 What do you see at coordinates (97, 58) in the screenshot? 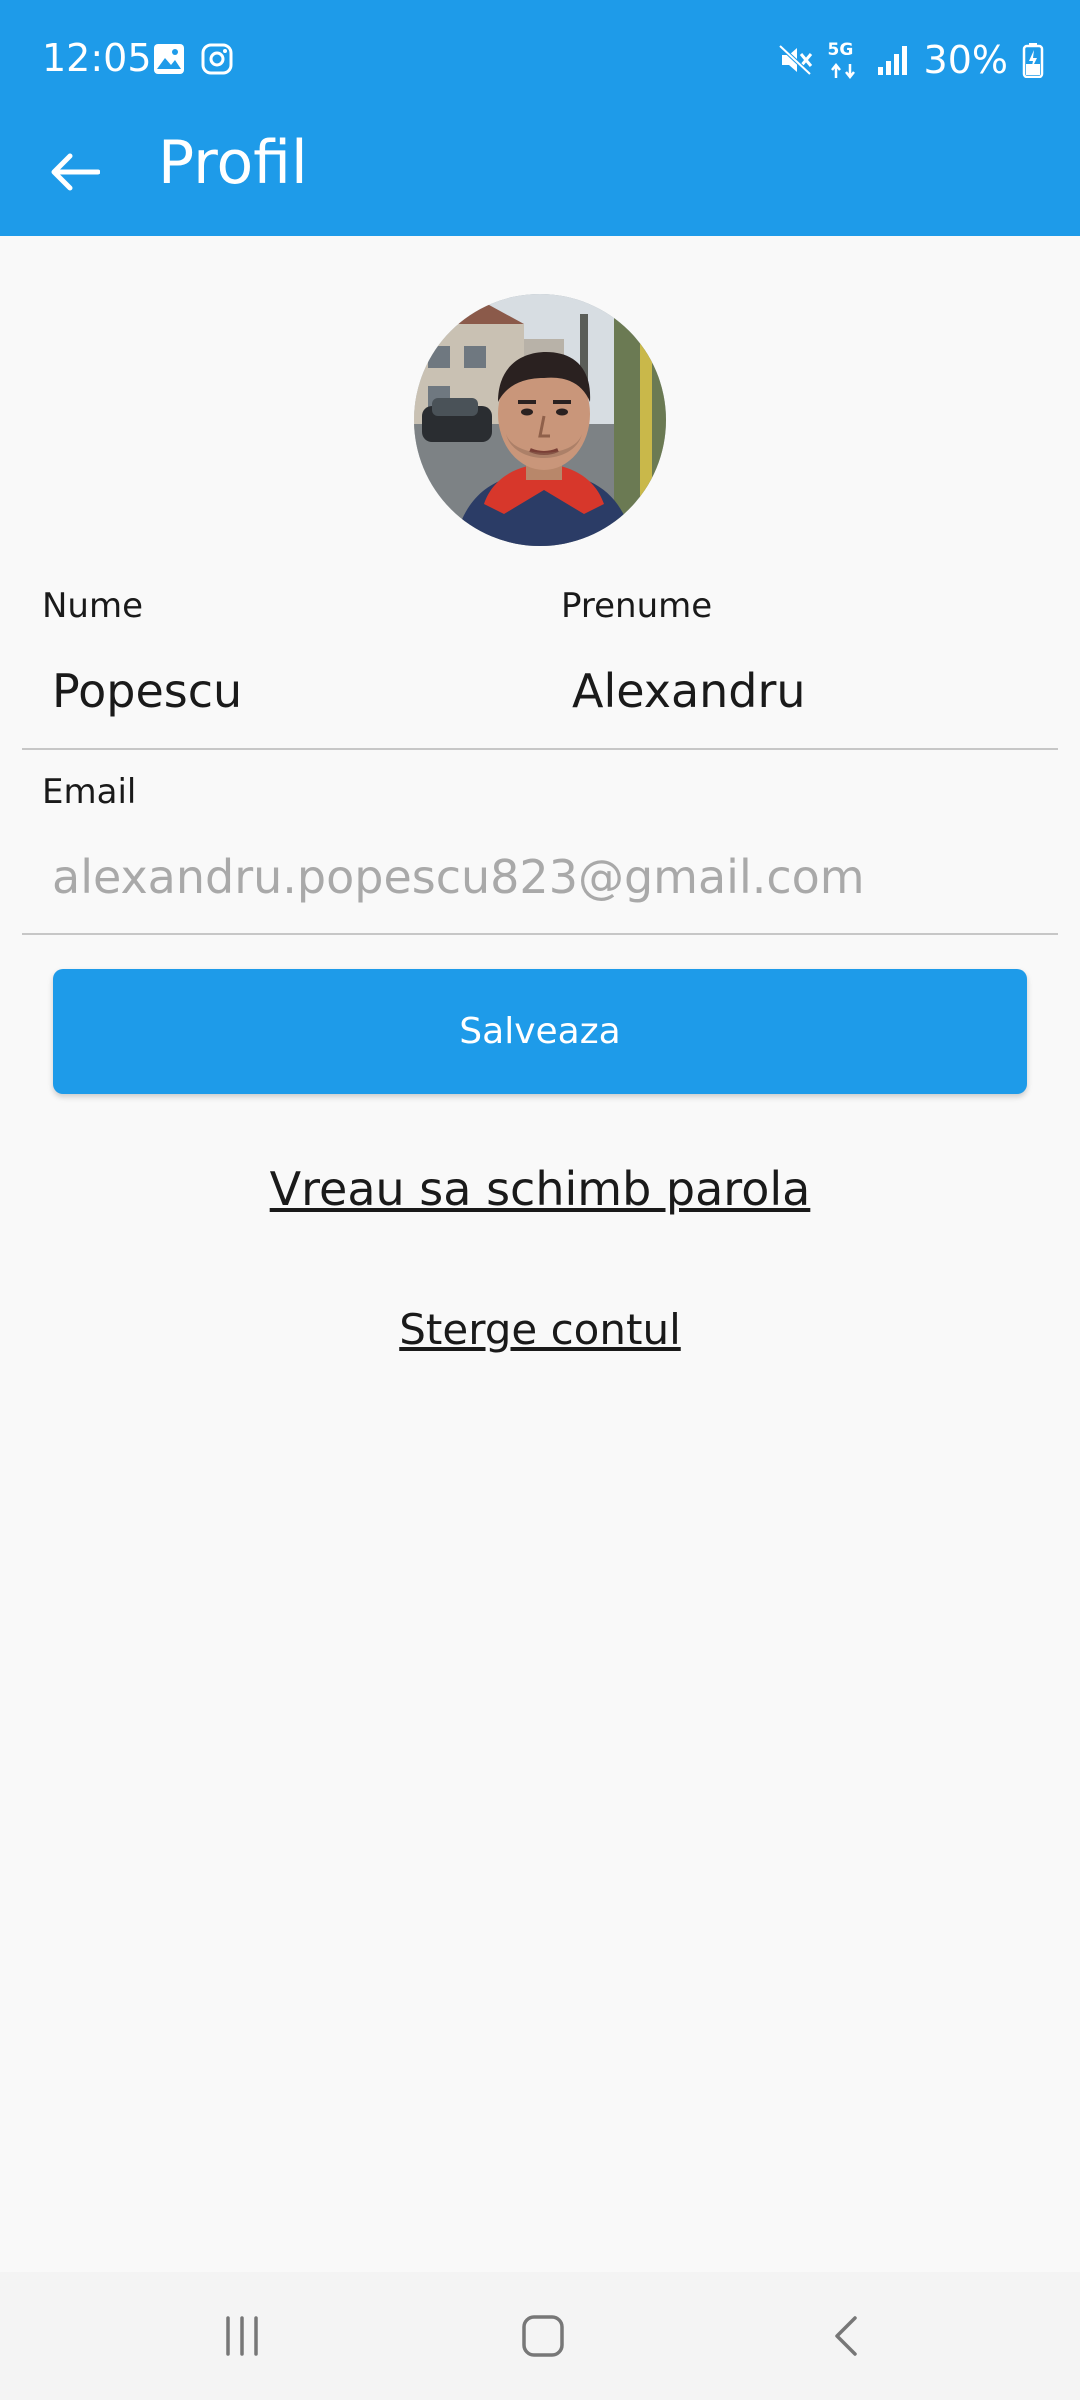
I see `status-time: 12:05` at bounding box center [97, 58].